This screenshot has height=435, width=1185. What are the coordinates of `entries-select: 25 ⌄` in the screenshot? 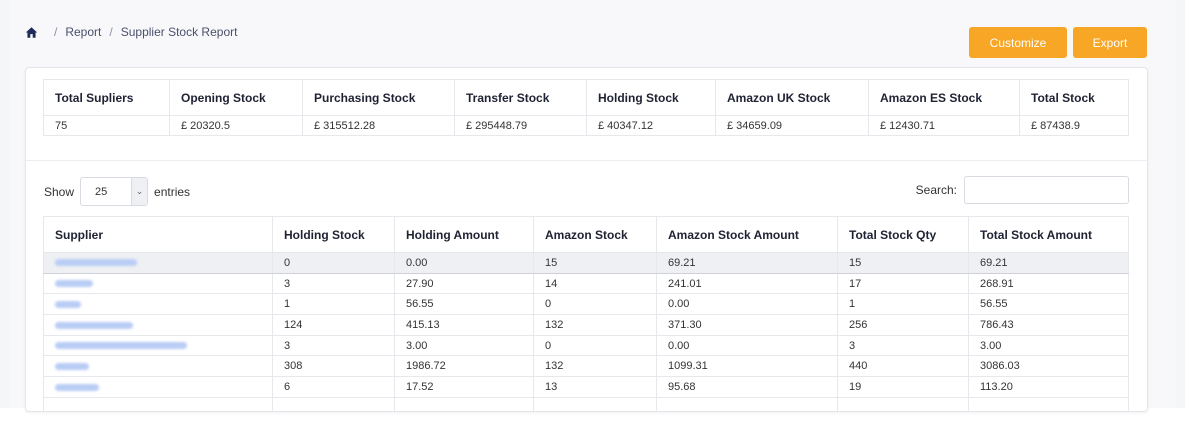 It's located at (114, 191).